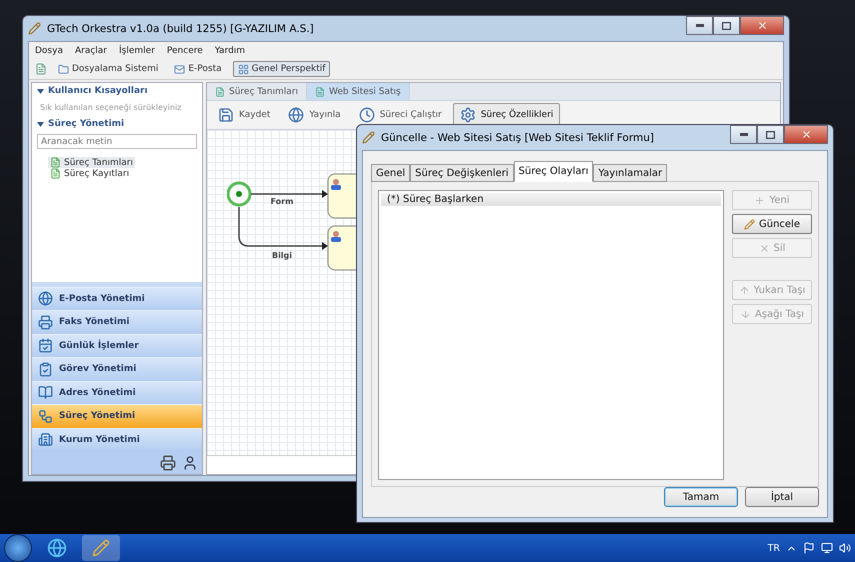  What do you see at coordinates (63, 69) in the screenshot?
I see `folder-icon` at bounding box center [63, 69].